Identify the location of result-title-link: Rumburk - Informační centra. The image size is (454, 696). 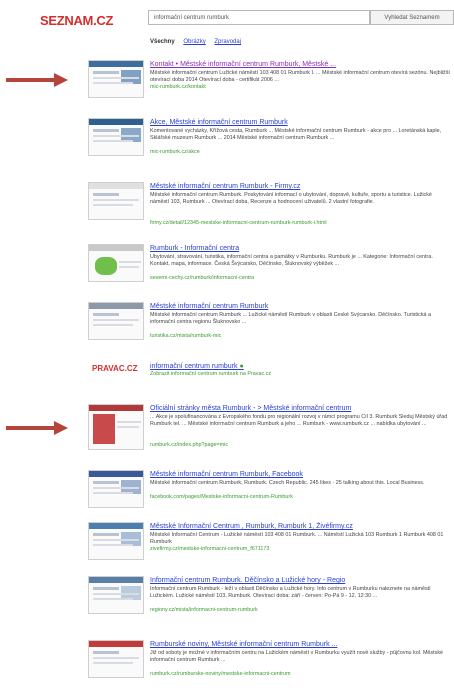
(301, 248).